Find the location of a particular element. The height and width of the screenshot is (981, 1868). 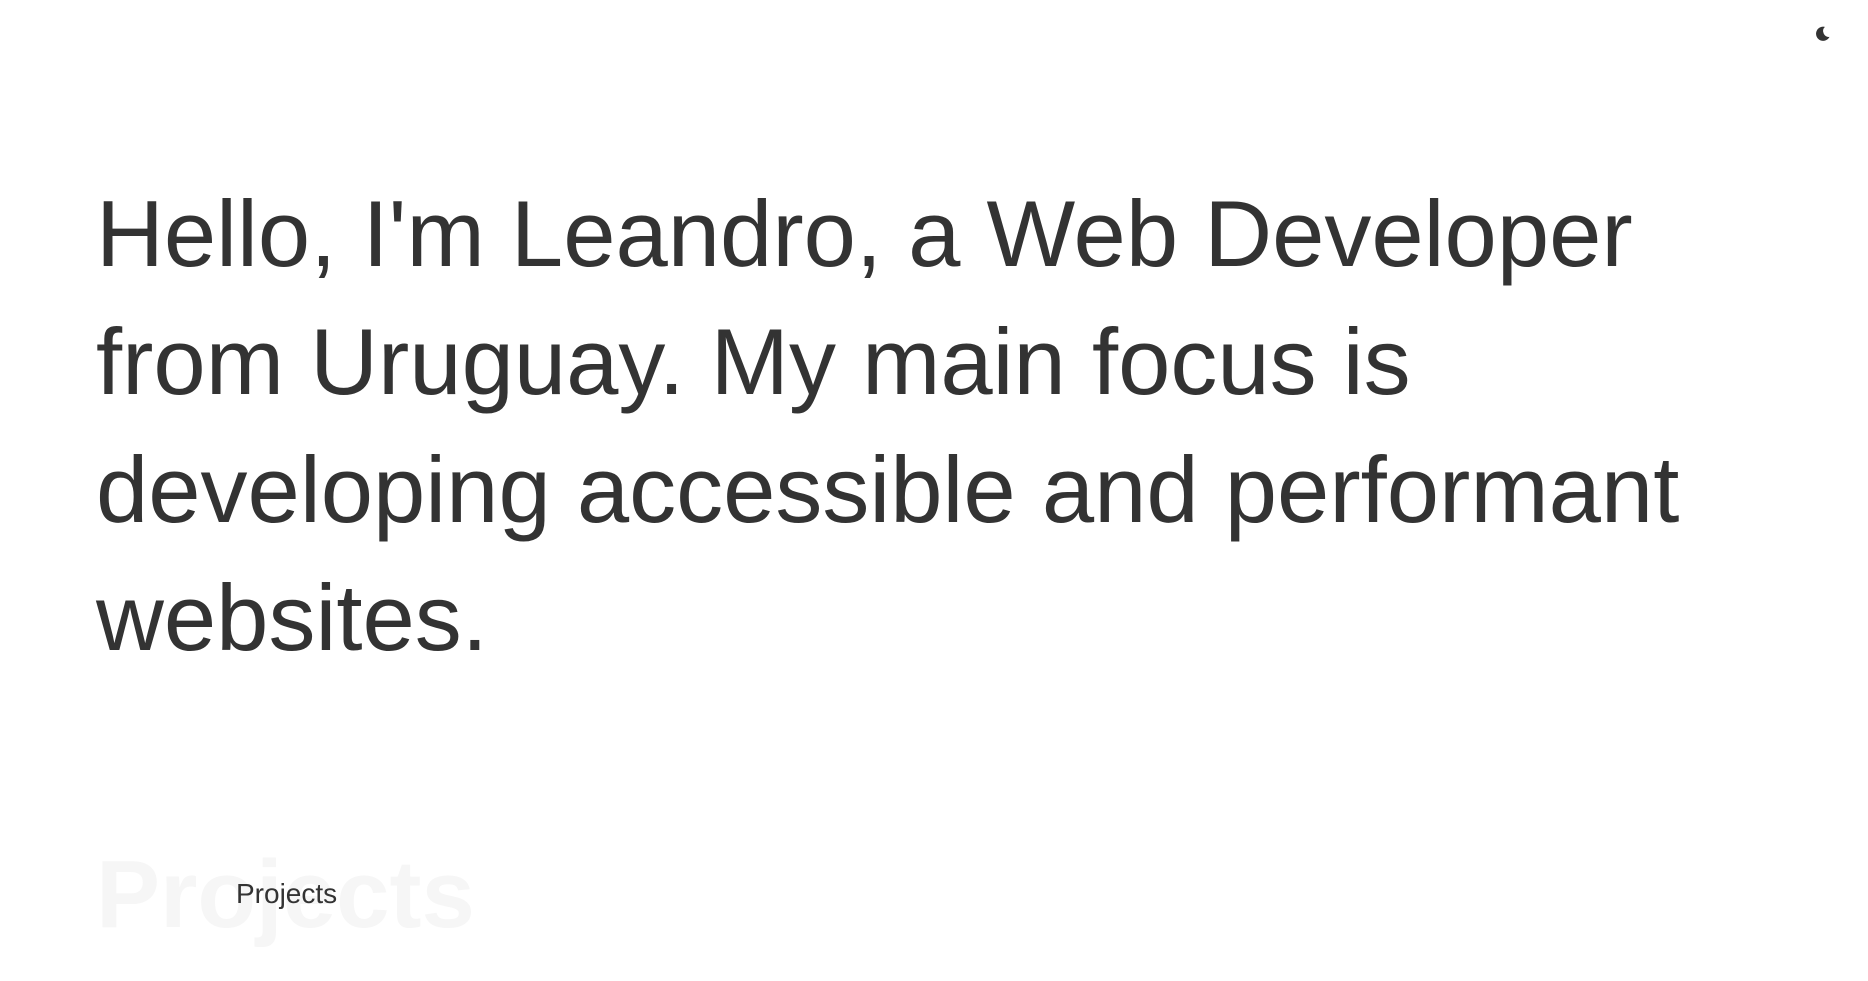

moon-icon is located at coordinates (1822, 34).